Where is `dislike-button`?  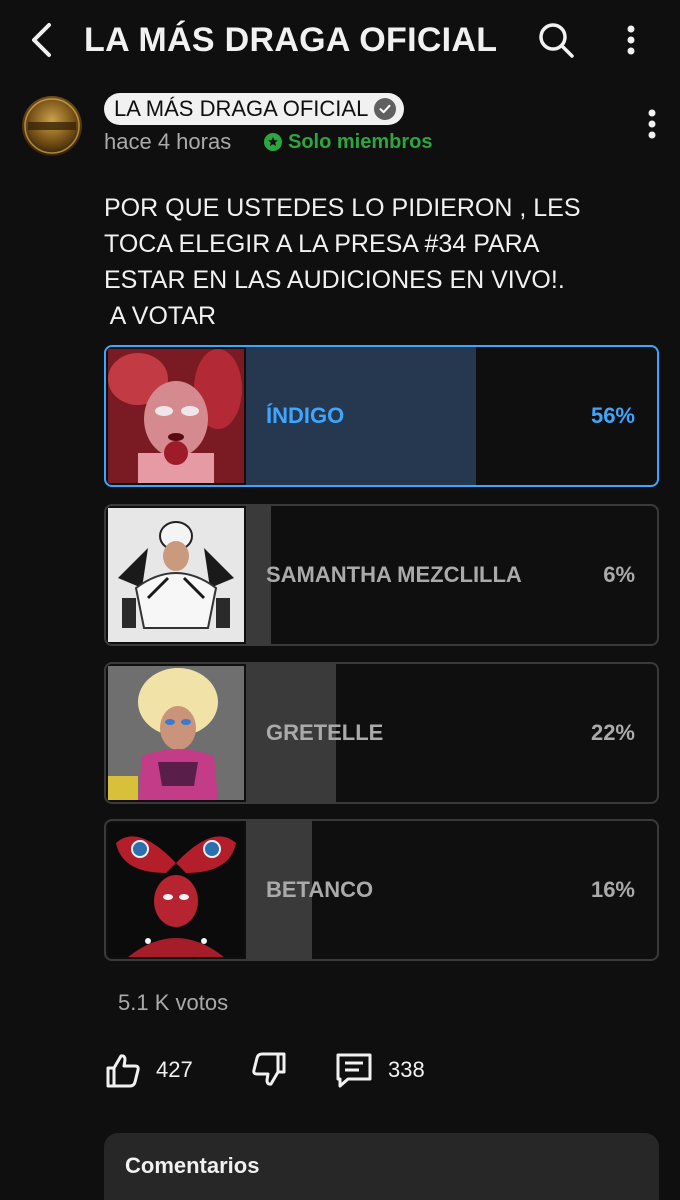 dislike-button is located at coordinates (269, 1070).